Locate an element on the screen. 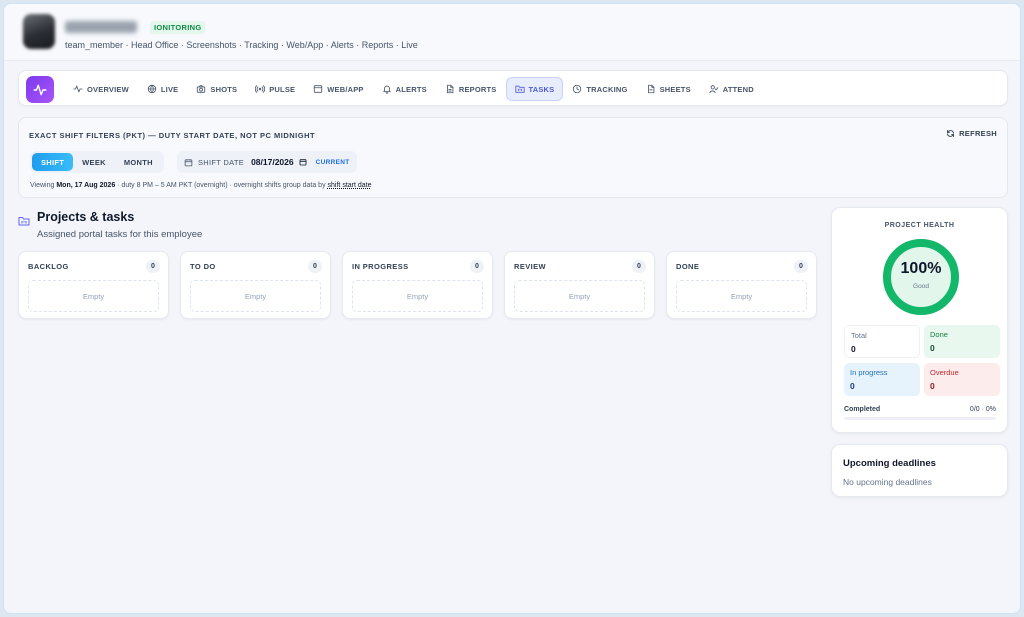 This screenshot has width=1024, height=617. radio-icon is located at coordinates (260, 89).